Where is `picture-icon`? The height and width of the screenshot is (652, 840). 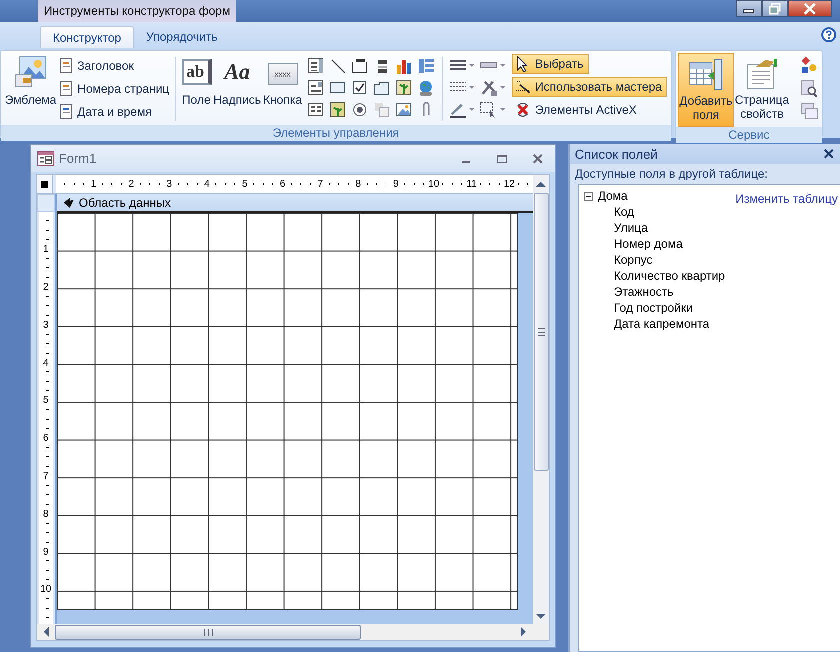
picture-icon is located at coordinates (31, 72).